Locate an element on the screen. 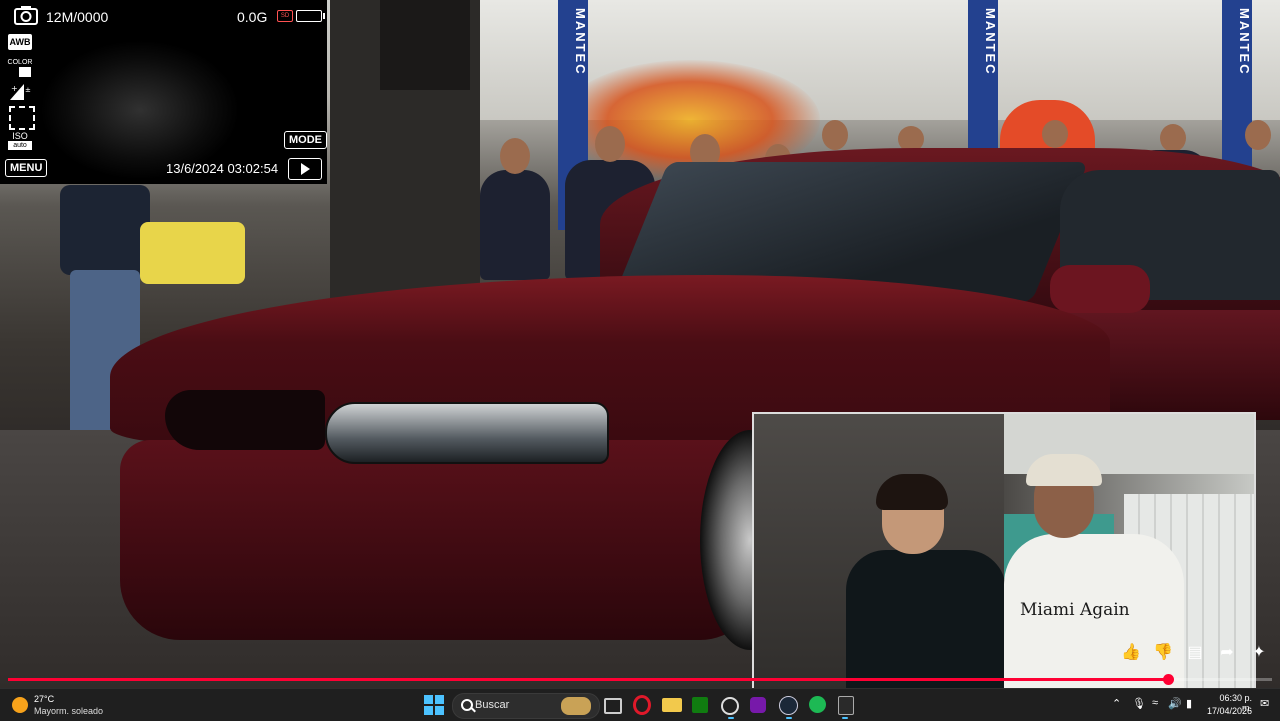  sd-card-icon: SD is located at coordinates (285, 16).